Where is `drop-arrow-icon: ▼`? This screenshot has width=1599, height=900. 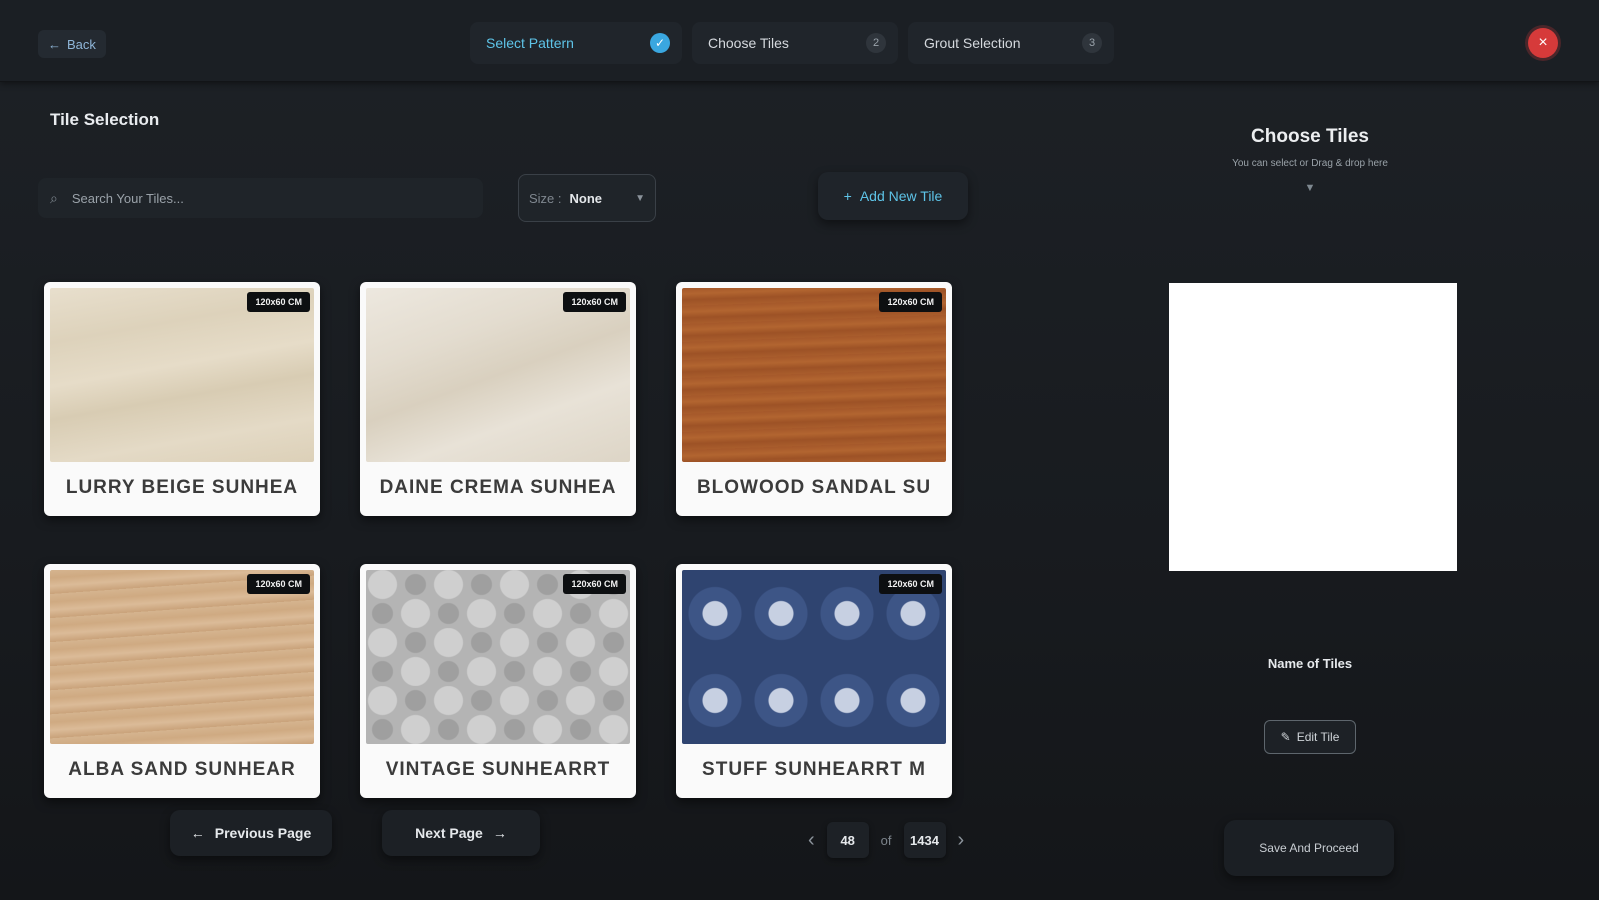 drop-arrow-icon: ▼ is located at coordinates (1310, 188).